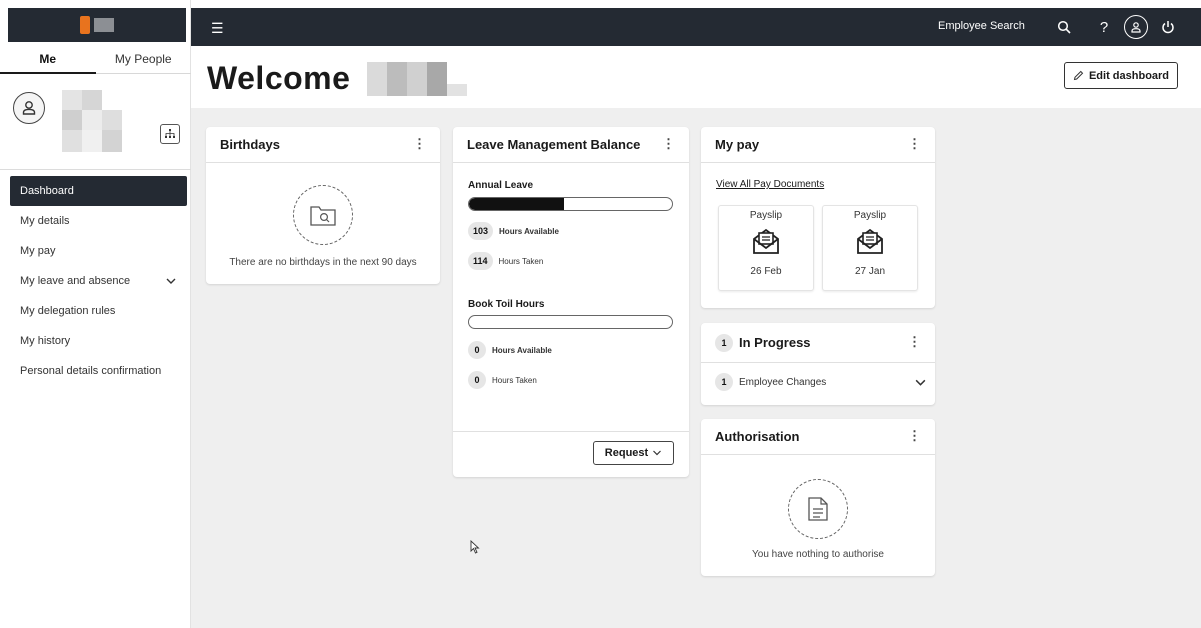  I want to click on pencil-icon, so click(1078, 75).